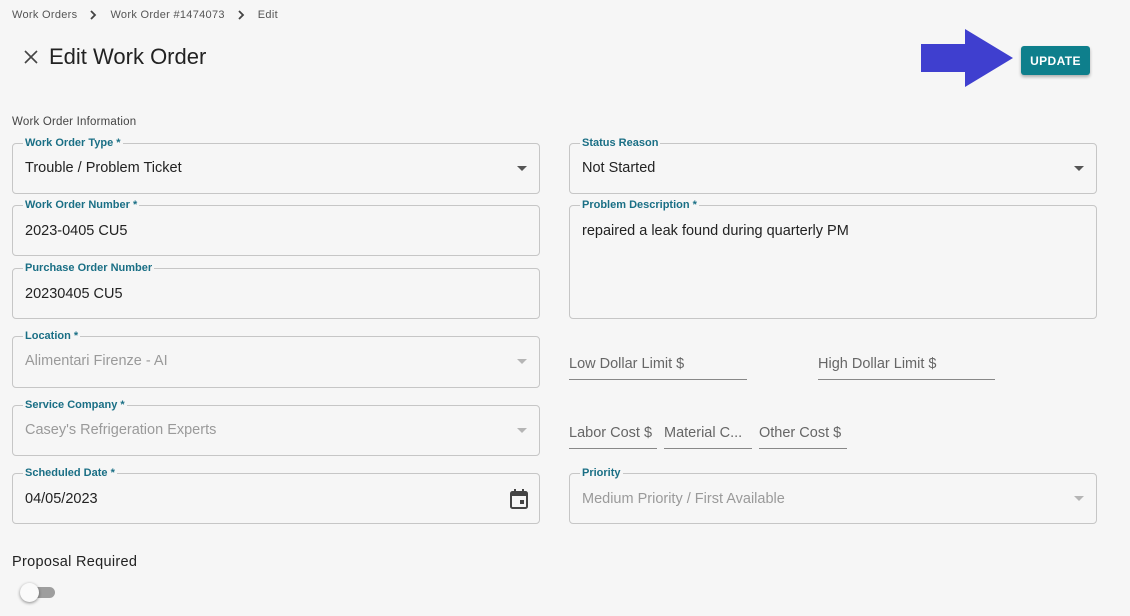  Describe the element at coordinates (89, 268) in the screenshot. I see `purchase-order-number-label: Purchase Order Number` at that location.